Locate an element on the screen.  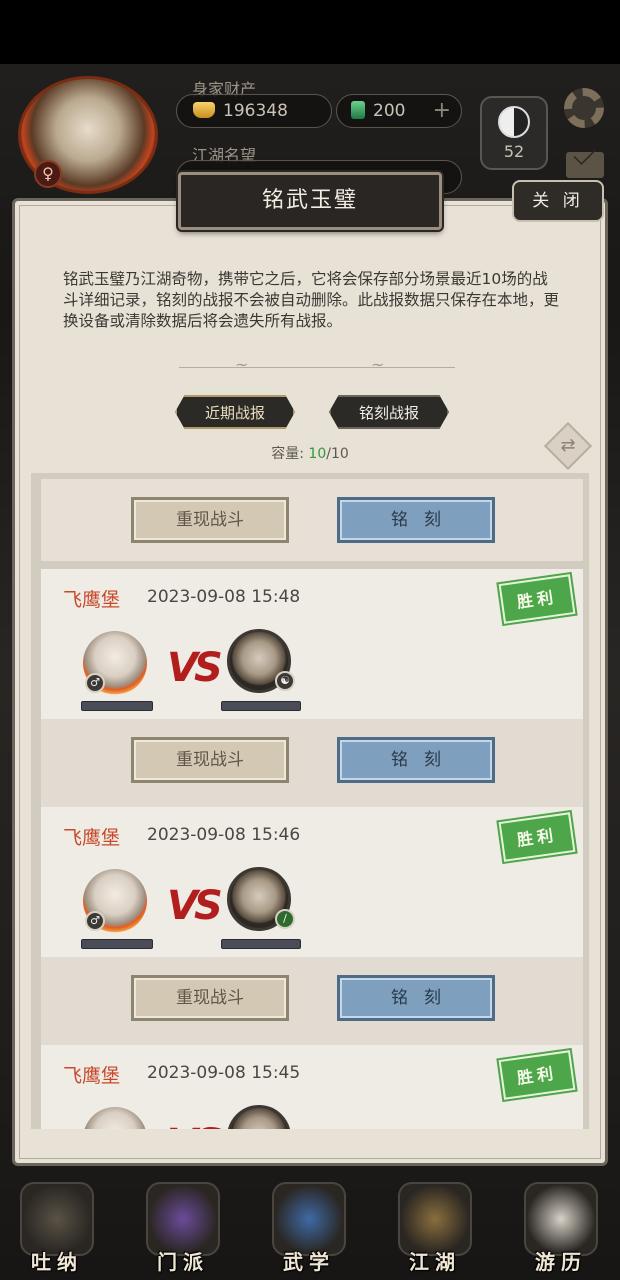
record-header: 飞鹰堡 2023-09-08 15:48 胜利 ♂ VS ☯ is located at coordinates (312, 644).